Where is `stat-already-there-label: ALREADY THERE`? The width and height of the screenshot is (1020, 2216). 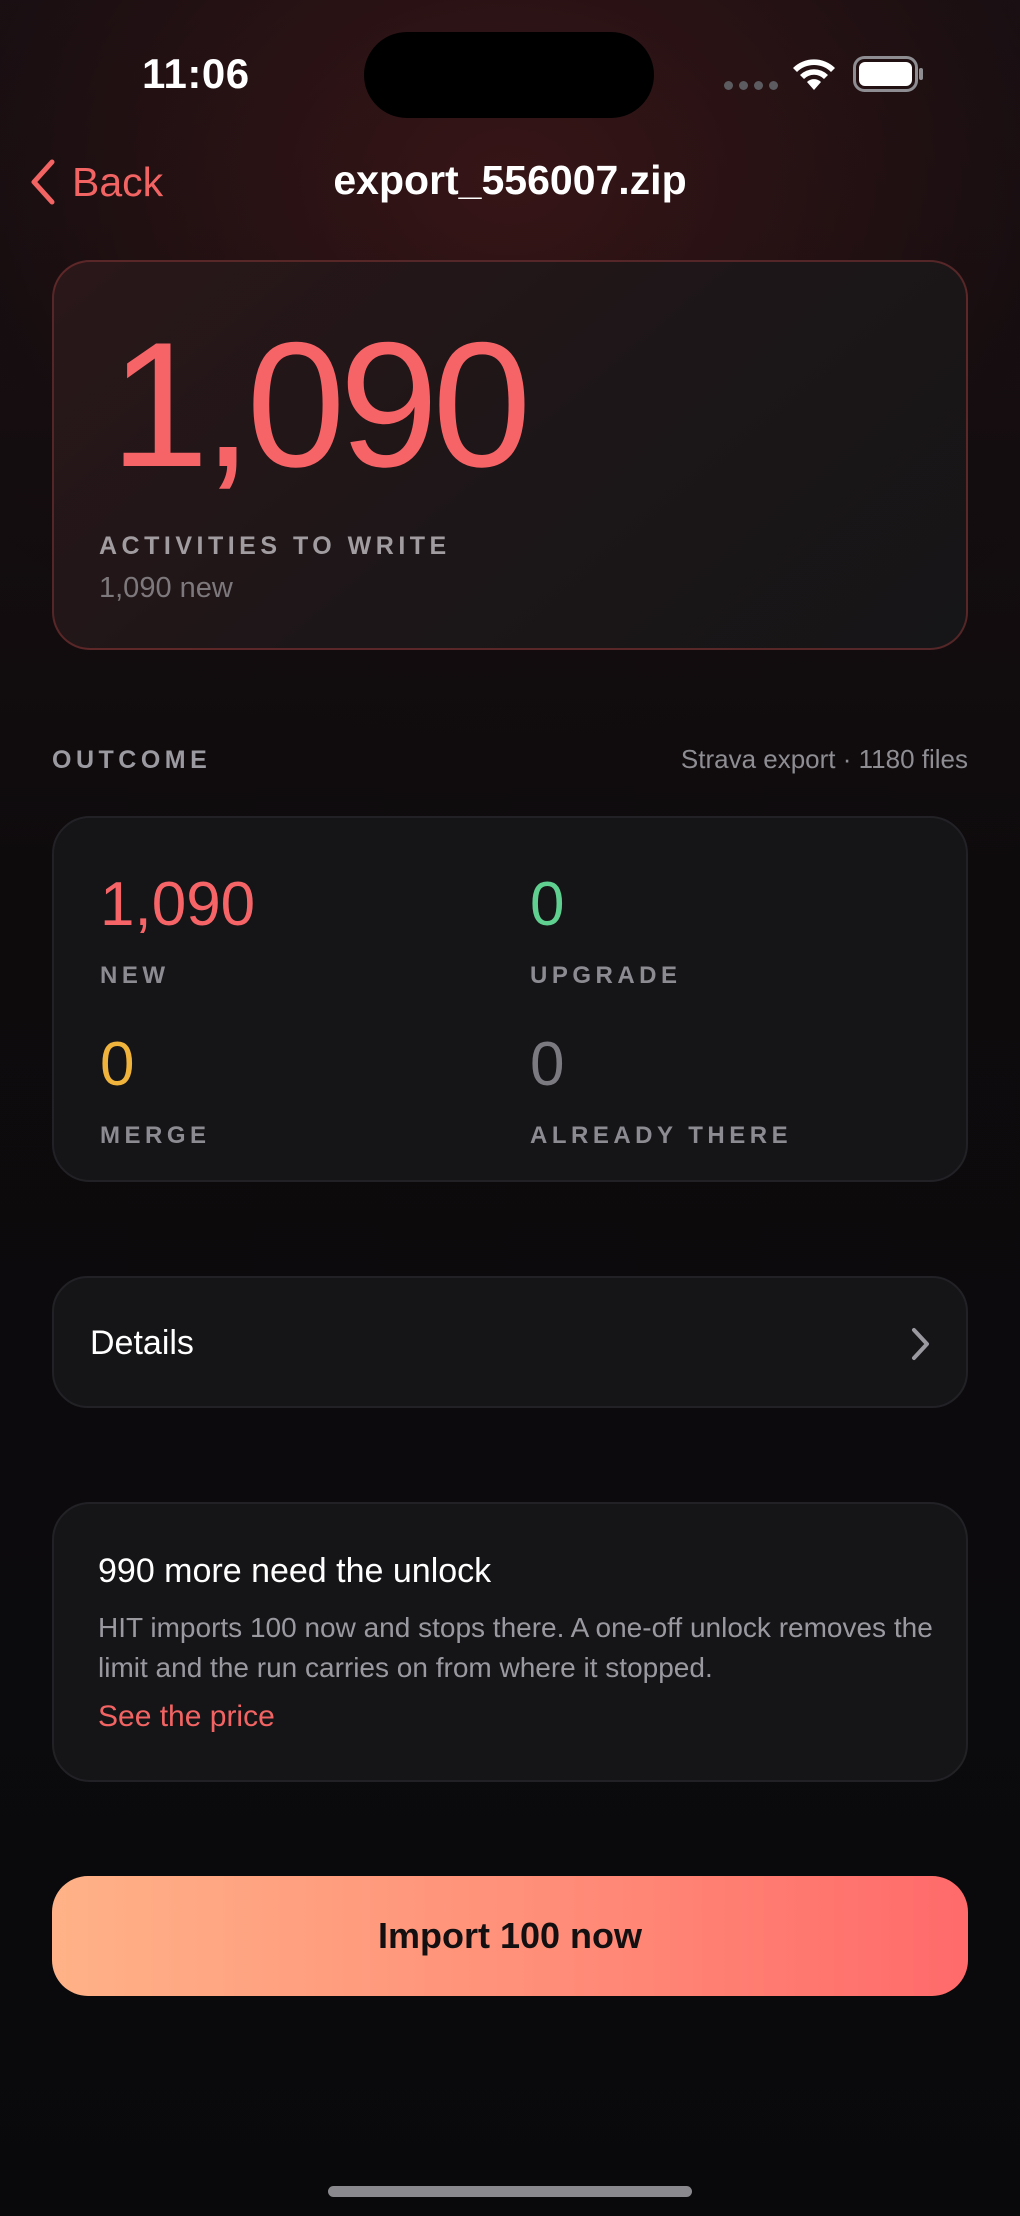
stat-already-there-label: ALREADY THERE is located at coordinates (661, 1135).